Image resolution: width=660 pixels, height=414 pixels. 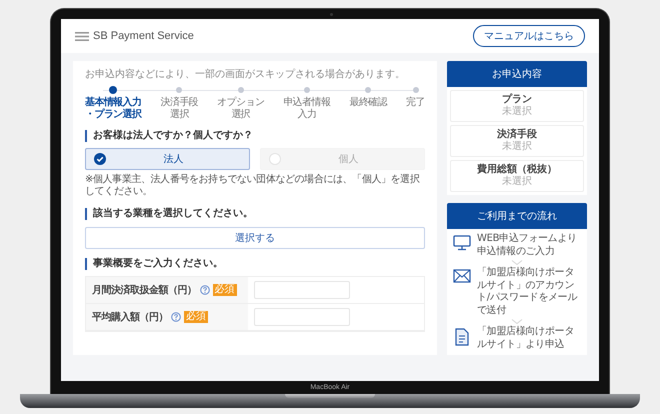 I want to click on step-label: 基本情報入力 ・プラン選択, so click(x=113, y=108).